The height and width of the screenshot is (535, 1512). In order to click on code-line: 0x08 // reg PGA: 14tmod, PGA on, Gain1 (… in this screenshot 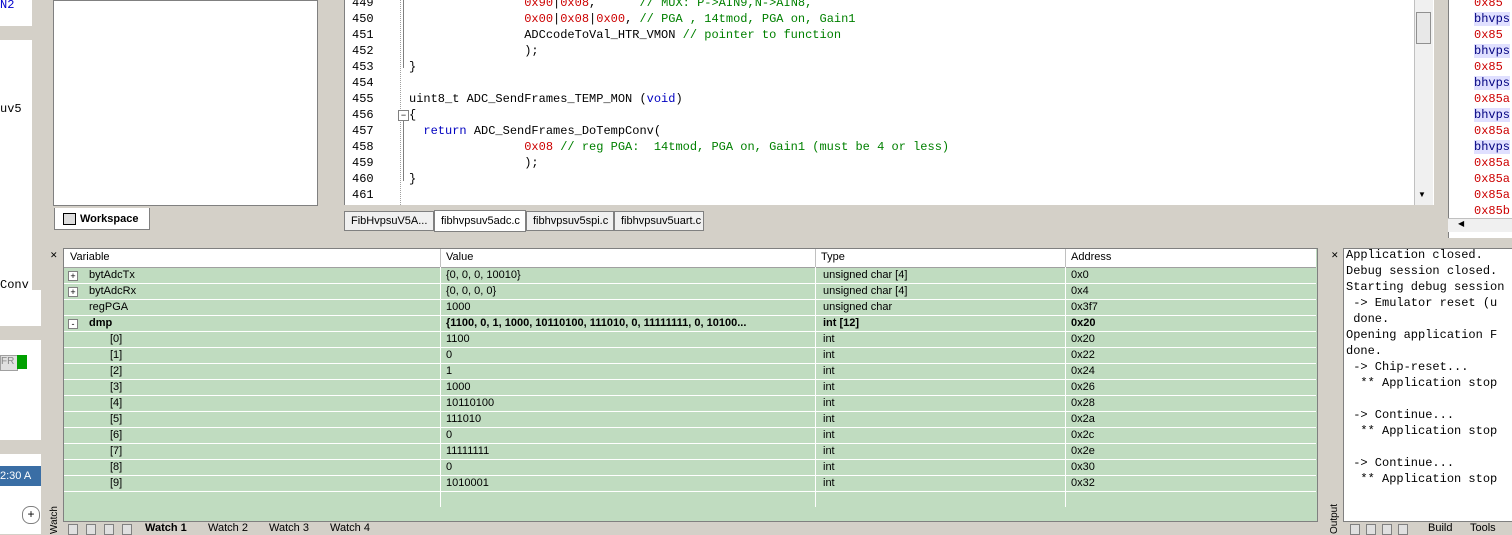, I will do `click(679, 147)`.